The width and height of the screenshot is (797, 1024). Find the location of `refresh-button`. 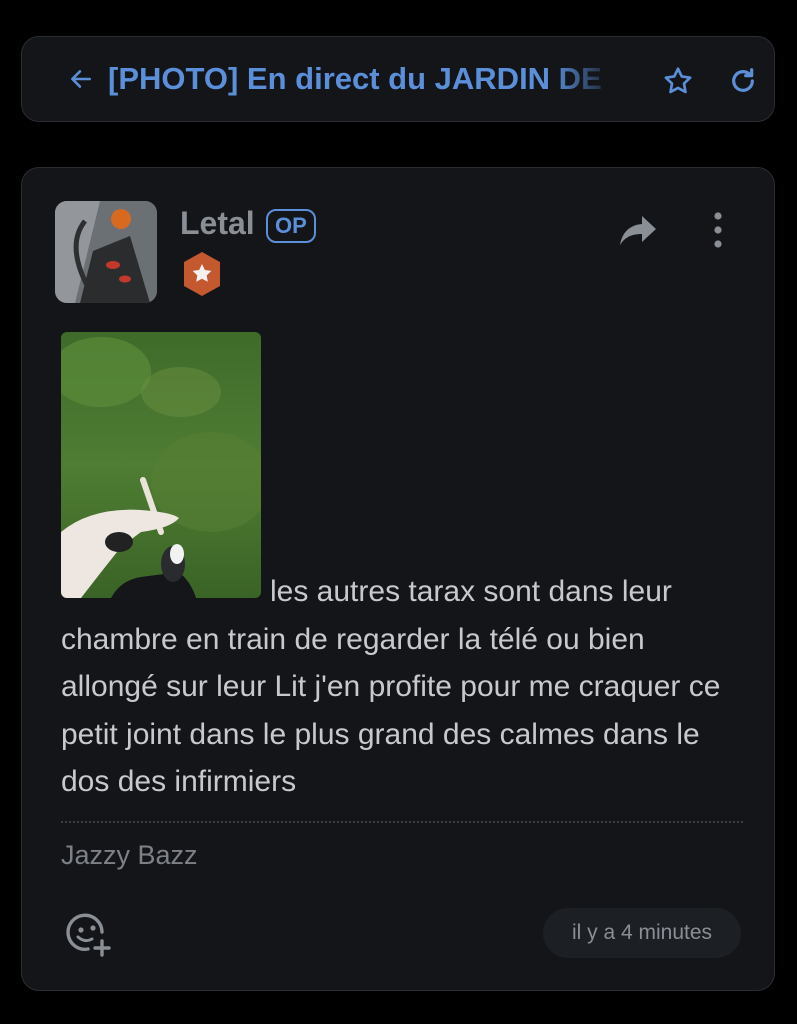

refresh-button is located at coordinates (743, 81).